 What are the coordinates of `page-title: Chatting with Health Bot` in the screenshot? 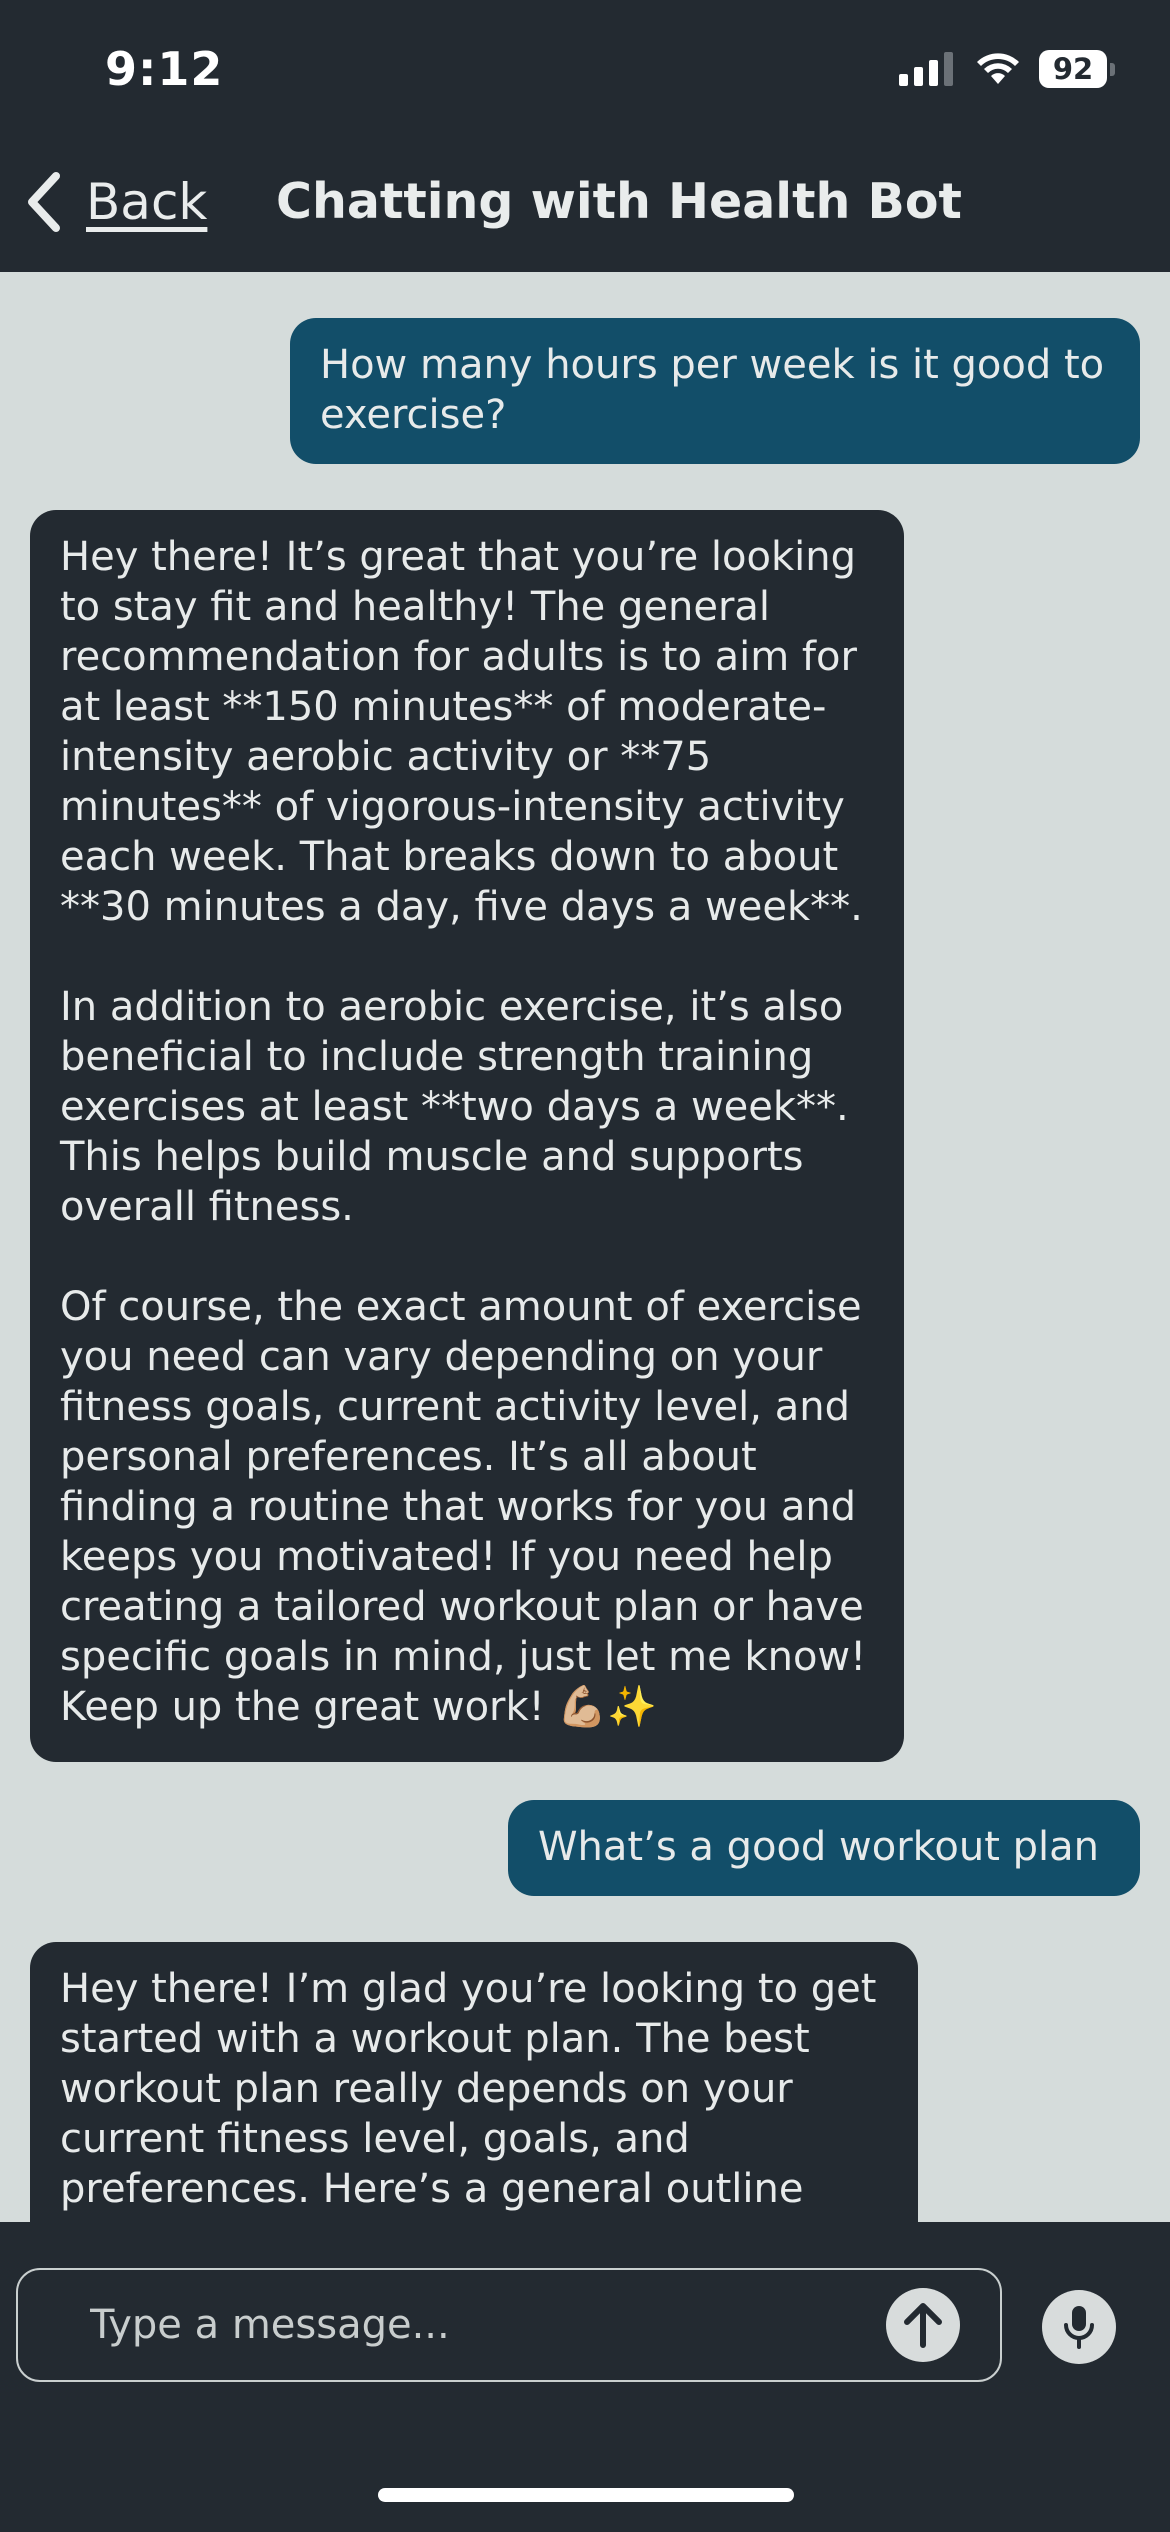 It's located at (619, 201).